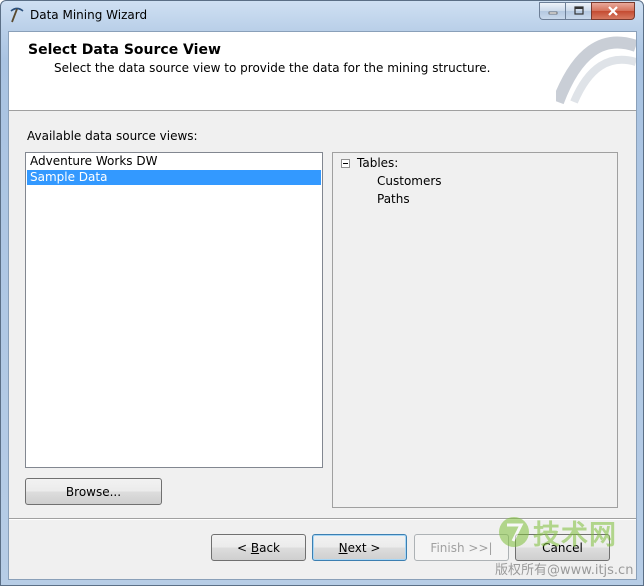 The height and width of the screenshot is (586, 644). Describe the element at coordinates (89, 15) in the screenshot. I see `window-title: Data Mining Wizard` at that location.